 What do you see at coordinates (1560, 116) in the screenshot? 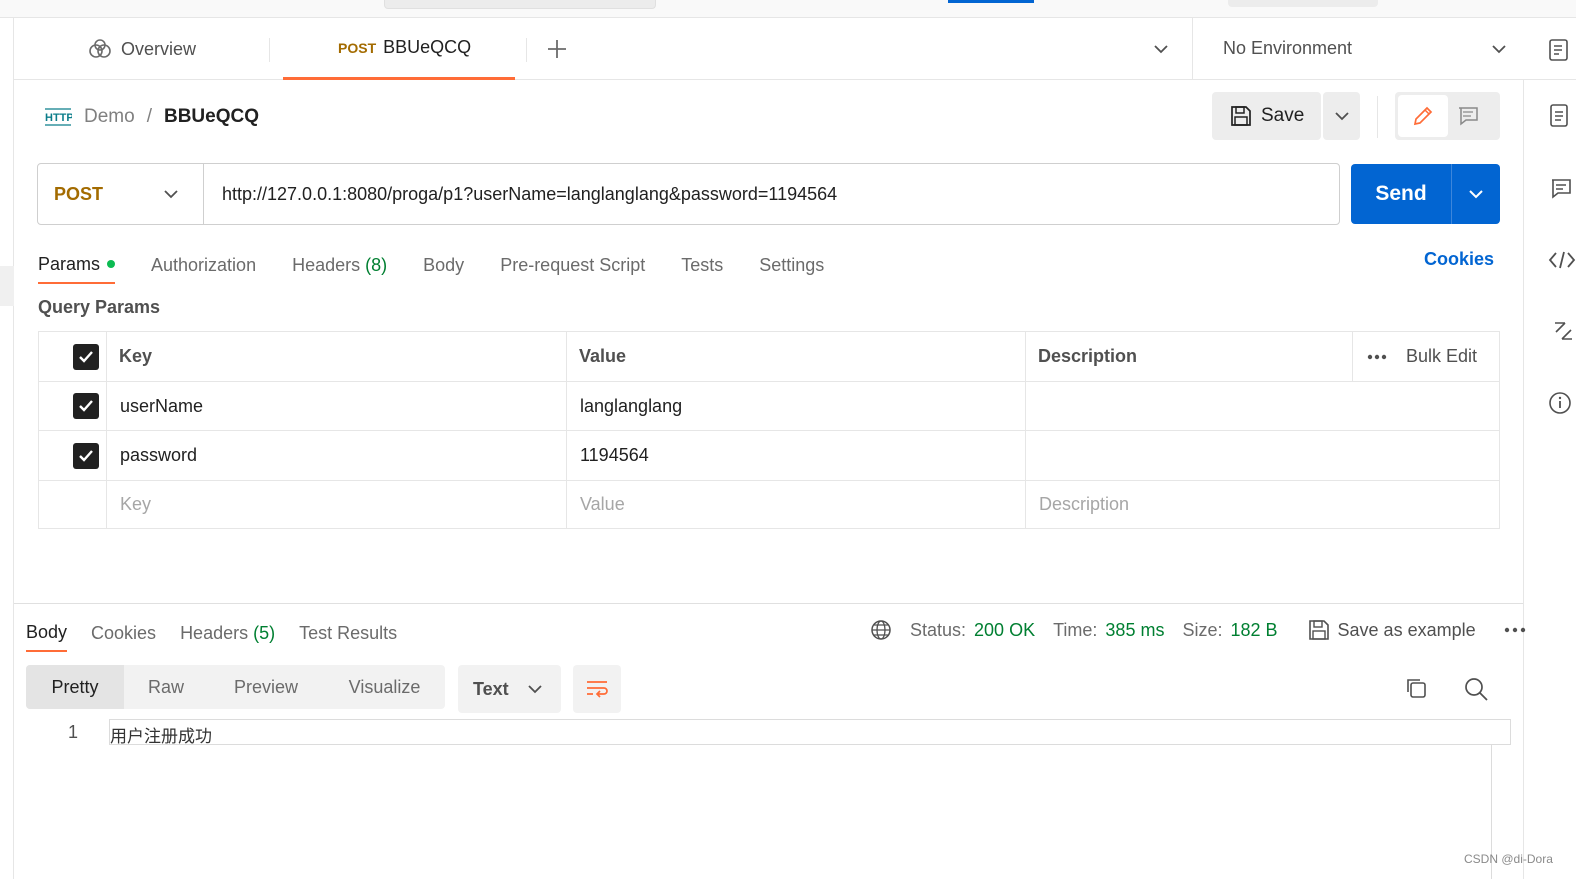
I see `documentation-icon` at bounding box center [1560, 116].